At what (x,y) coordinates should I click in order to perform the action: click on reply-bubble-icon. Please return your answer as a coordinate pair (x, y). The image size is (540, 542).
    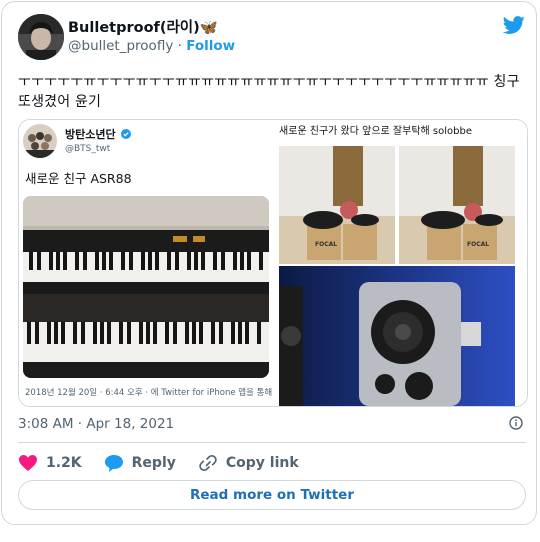
    Looking at the image, I should click on (113, 463).